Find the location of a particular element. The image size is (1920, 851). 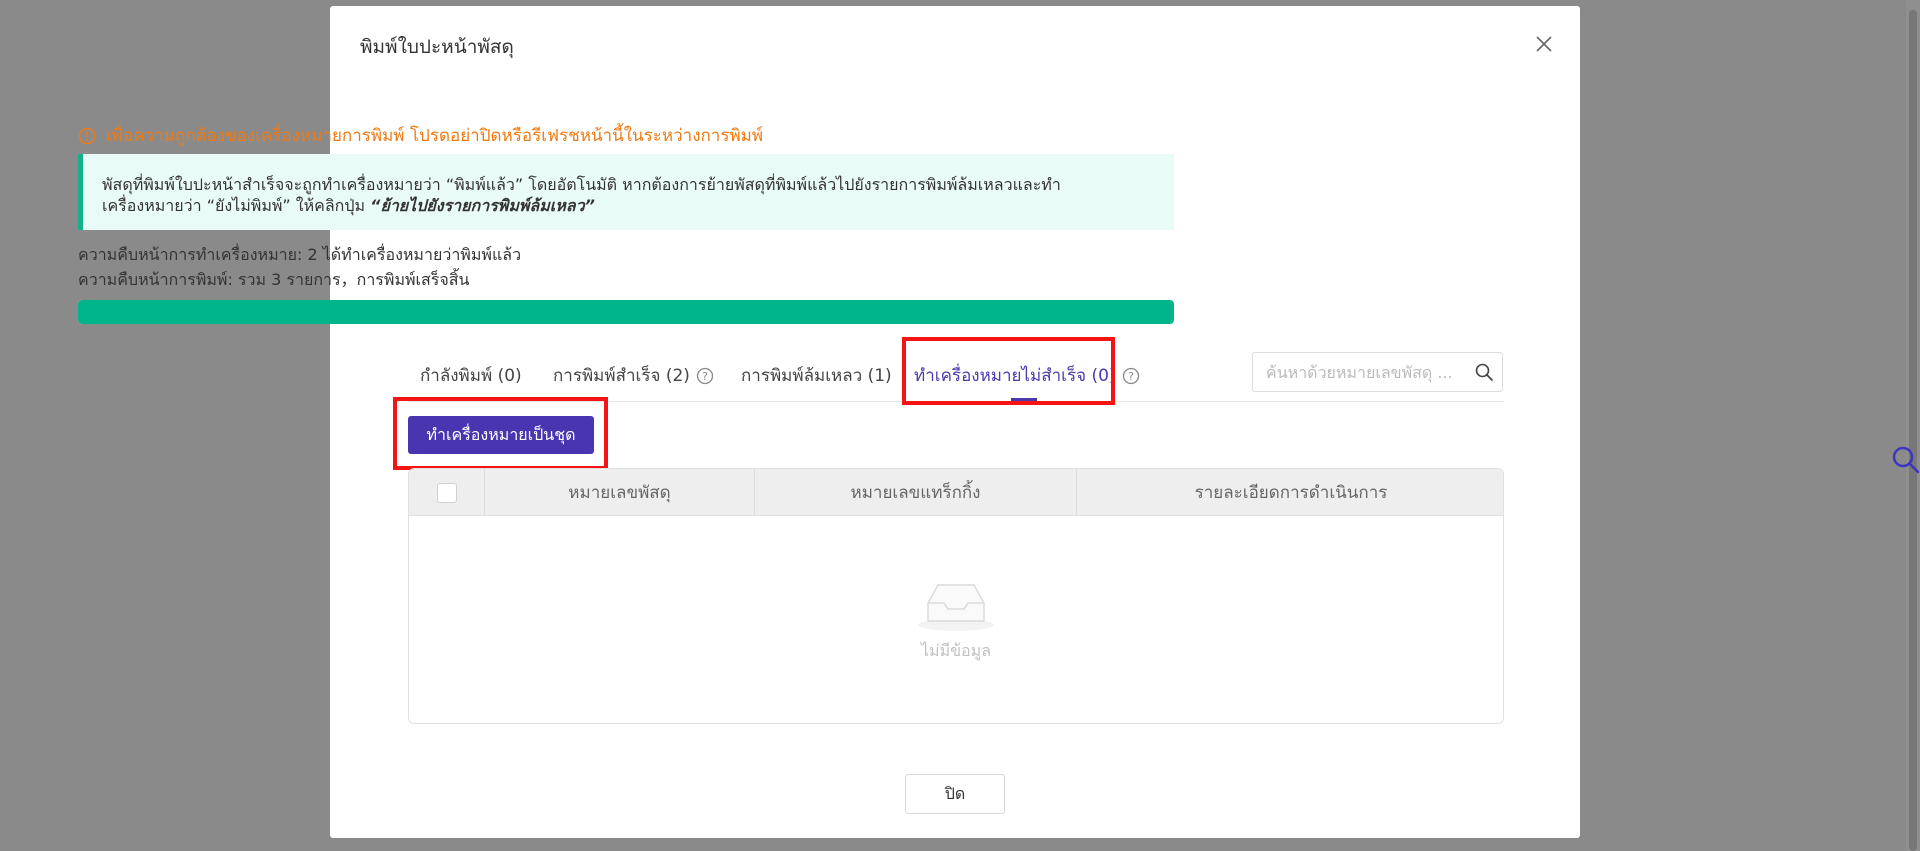

batch-mark-button: ทำเครื่องหมายเป็นชุด is located at coordinates (501, 435).